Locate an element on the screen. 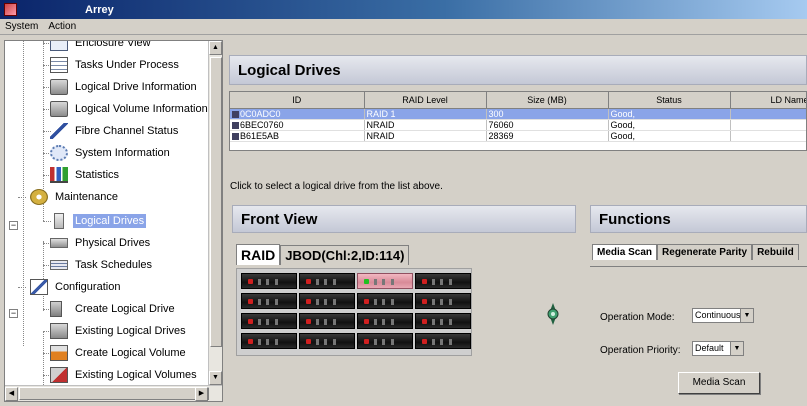 The width and height of the screenshot is (807, 406). tab-raid: RAID is located at coordinates (258, 254).